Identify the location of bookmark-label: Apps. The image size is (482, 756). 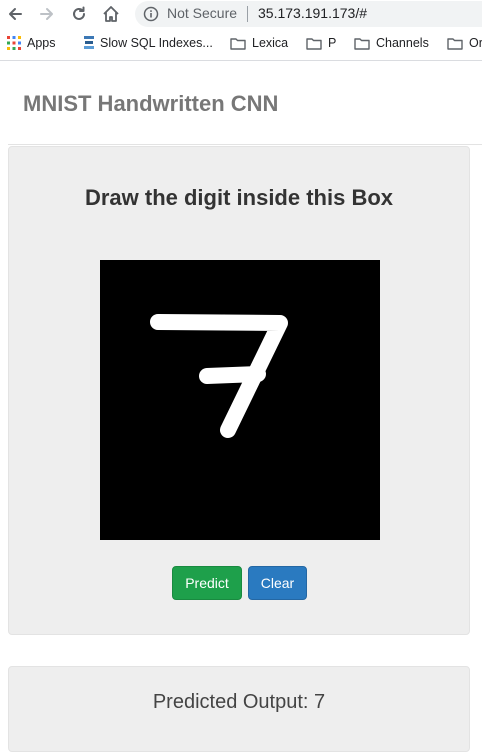
(41, 43).